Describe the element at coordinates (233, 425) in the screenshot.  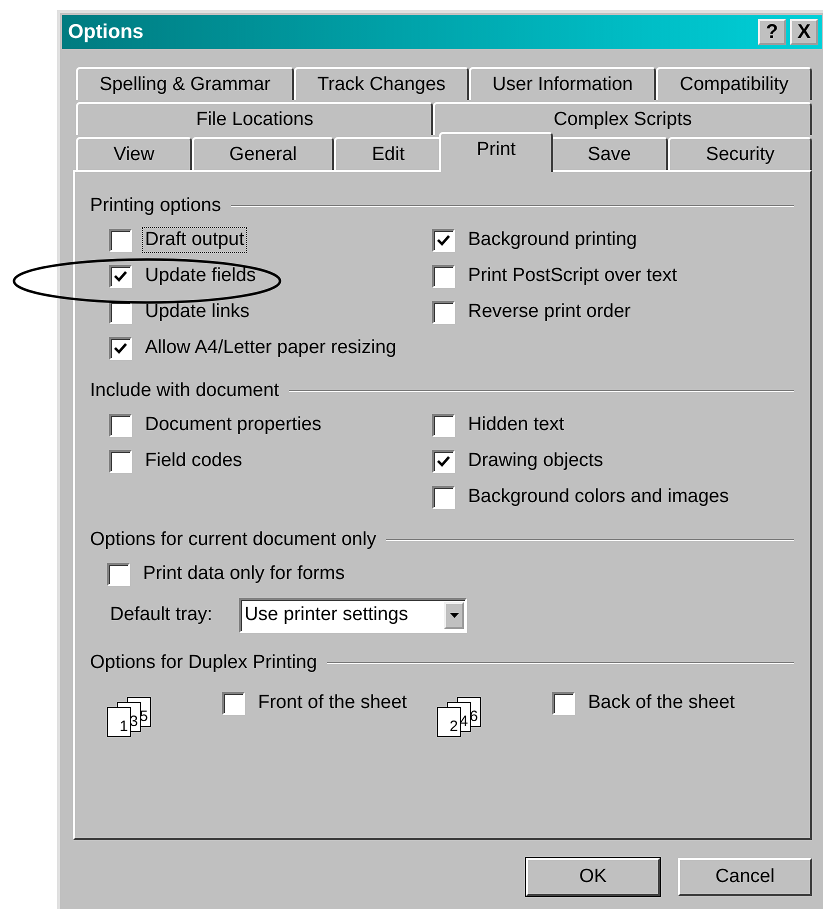
I see `checkbox-label: Document properties` at that location.